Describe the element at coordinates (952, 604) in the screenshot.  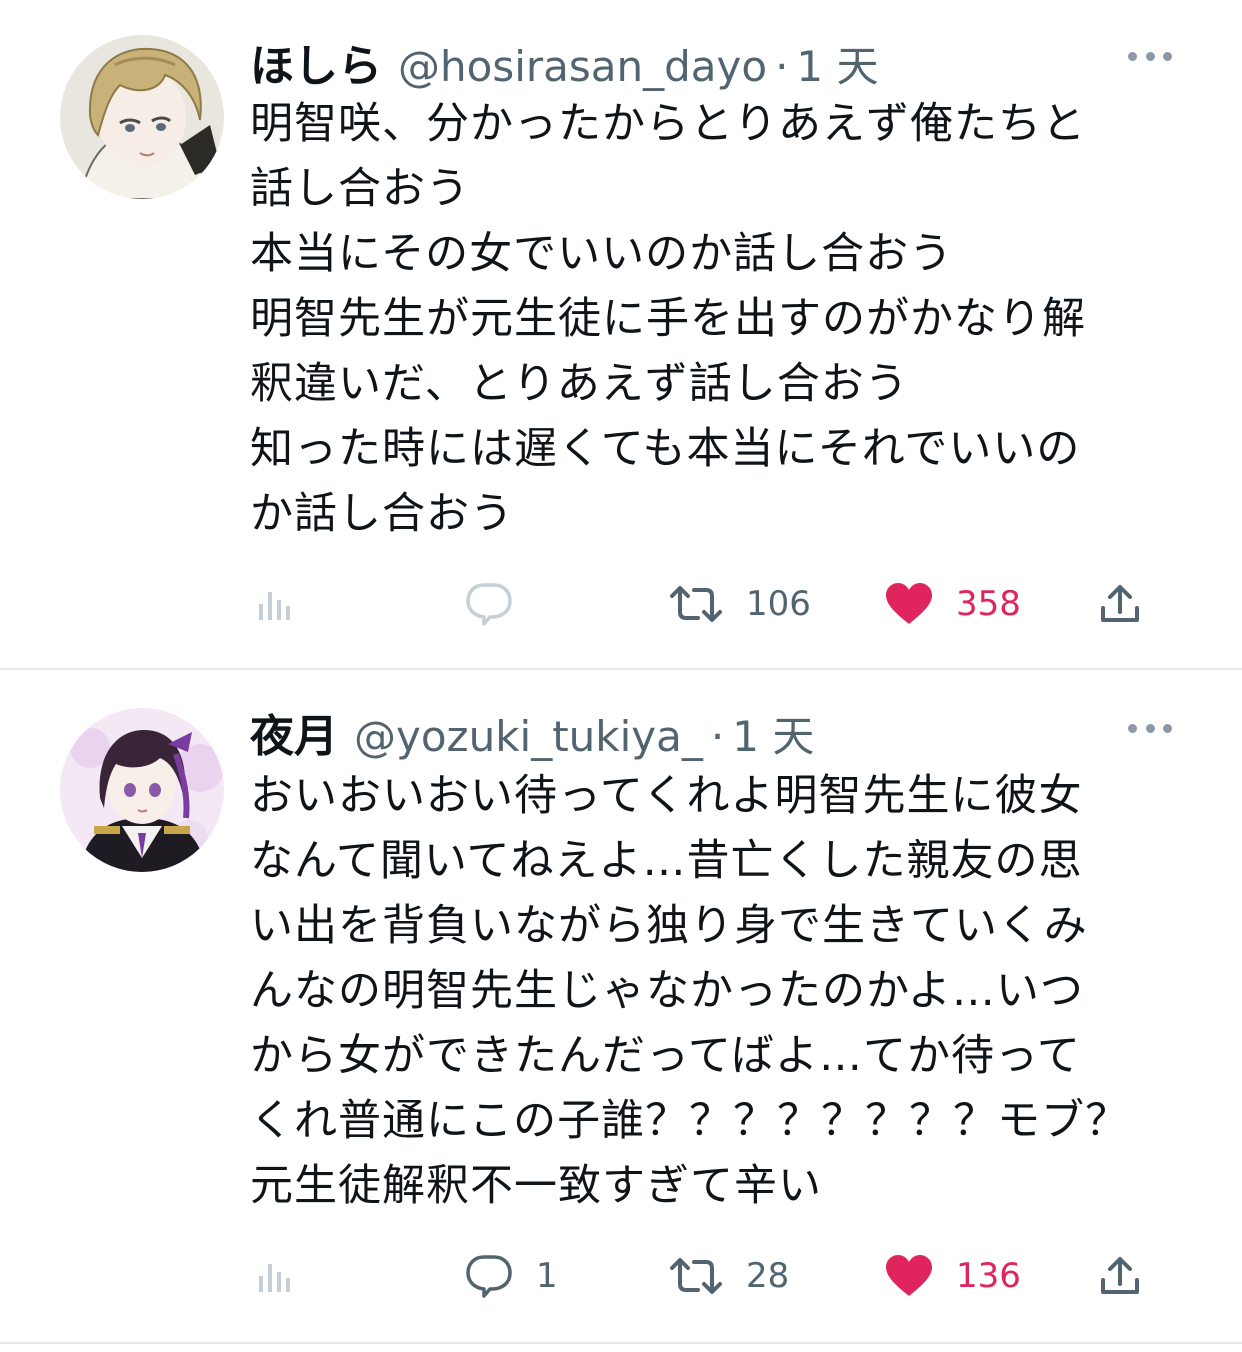
I see `like-button: 358` at that location.